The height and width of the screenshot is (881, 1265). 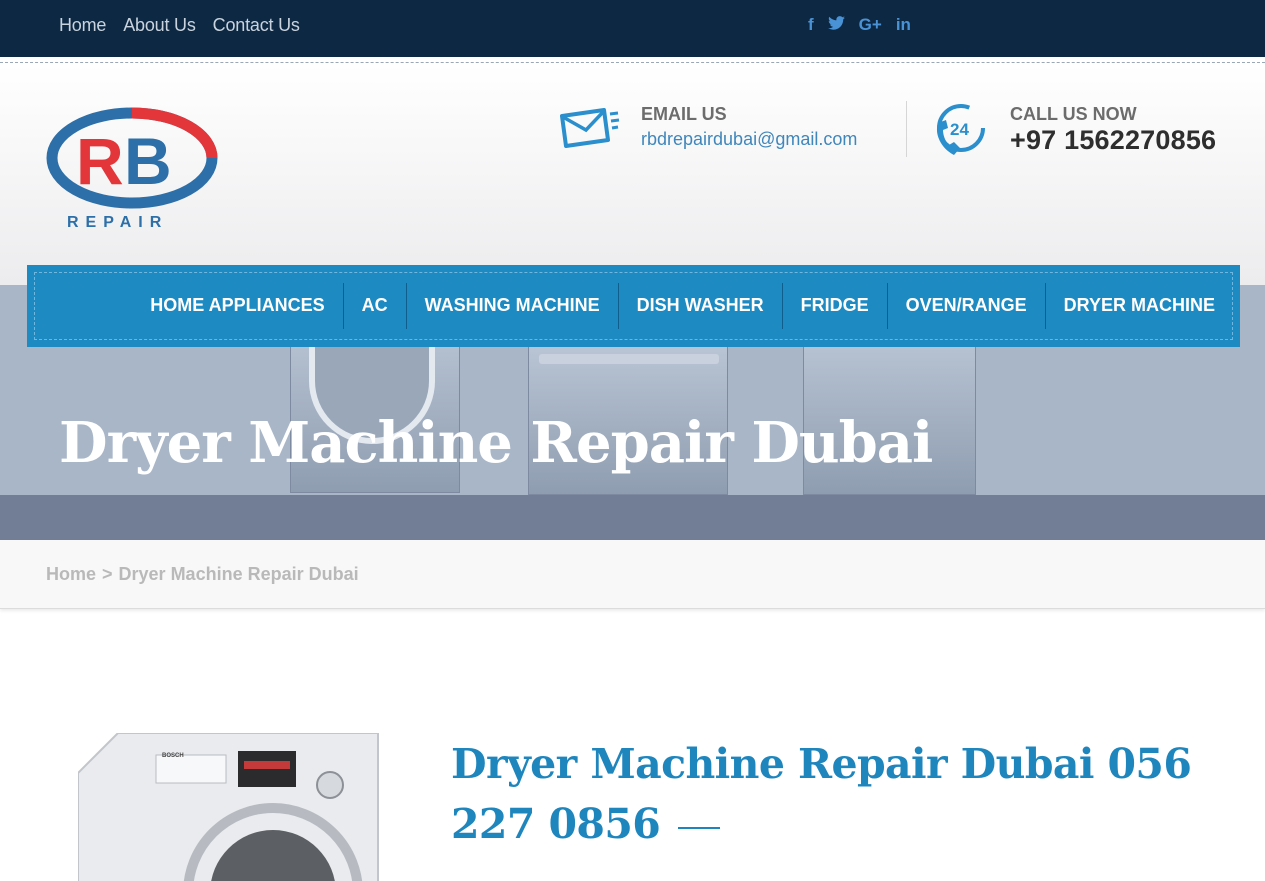 I want to click on nav-home-appliances: HOME APPLIANCES, so click(x=237, y=306).